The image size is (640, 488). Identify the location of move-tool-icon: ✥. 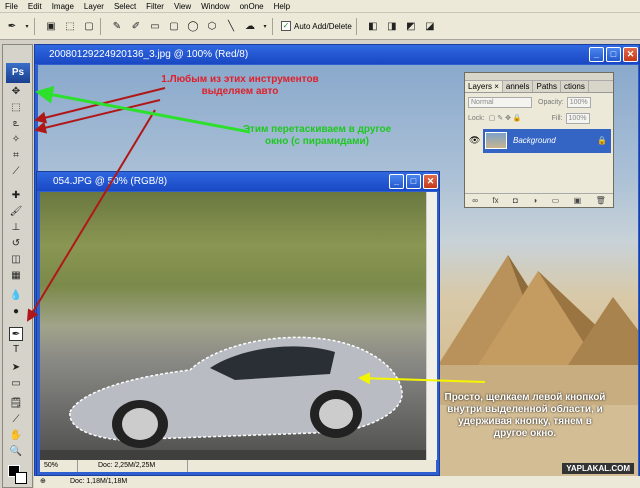
(16, 92).